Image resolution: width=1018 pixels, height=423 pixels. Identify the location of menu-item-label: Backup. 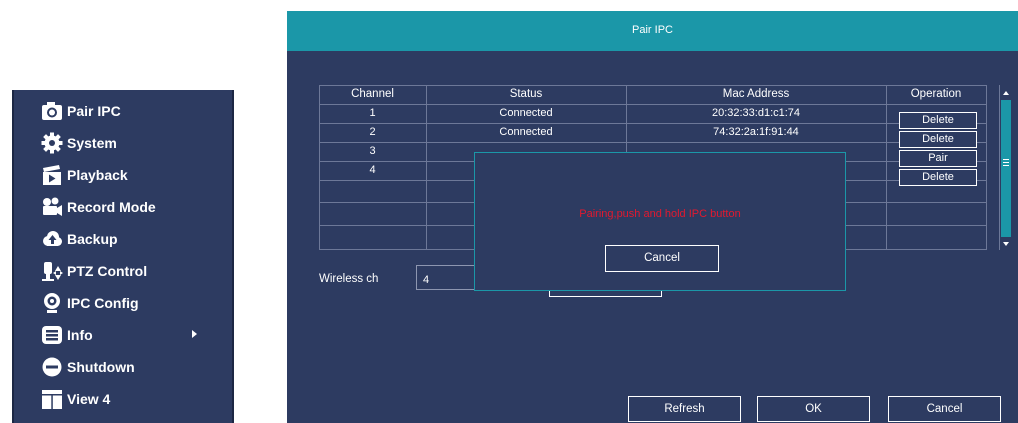
(92, 239).